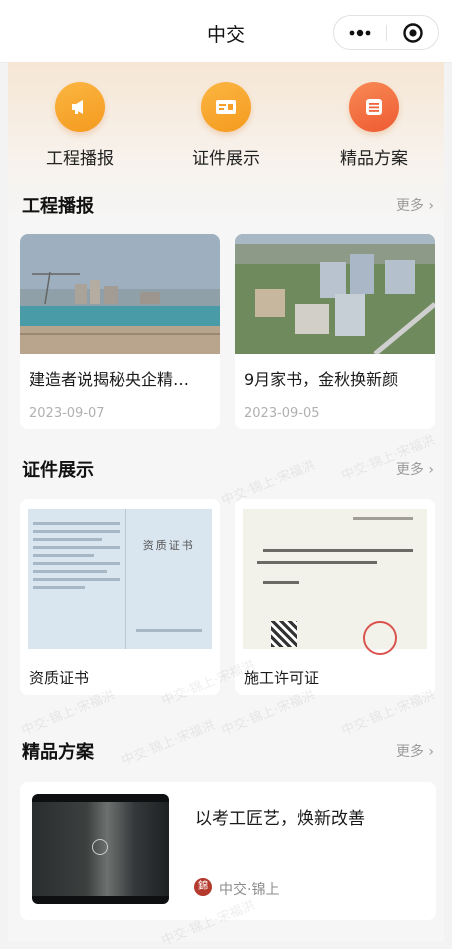 The height and width of the screenshot is (949, 452). I want to click on megaphone-icon, so click(80, 107).